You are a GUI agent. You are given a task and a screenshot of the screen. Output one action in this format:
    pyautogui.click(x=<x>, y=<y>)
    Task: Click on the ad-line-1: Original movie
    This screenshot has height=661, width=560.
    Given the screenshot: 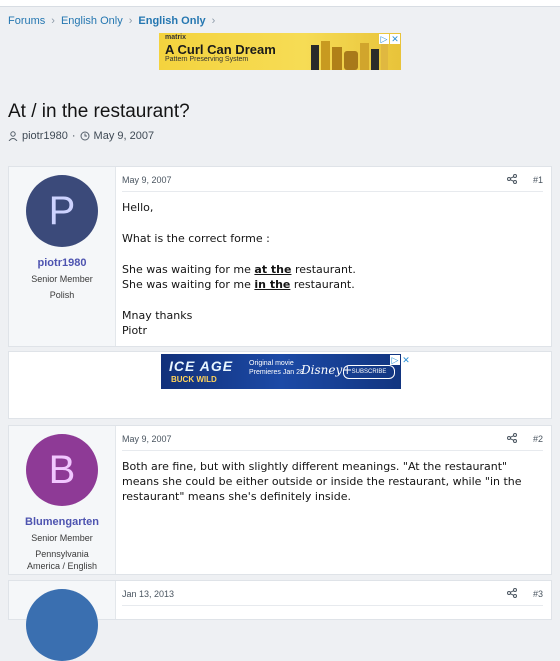 What is the action you would take?
    pyautogui.click(x=271, y=363)
    